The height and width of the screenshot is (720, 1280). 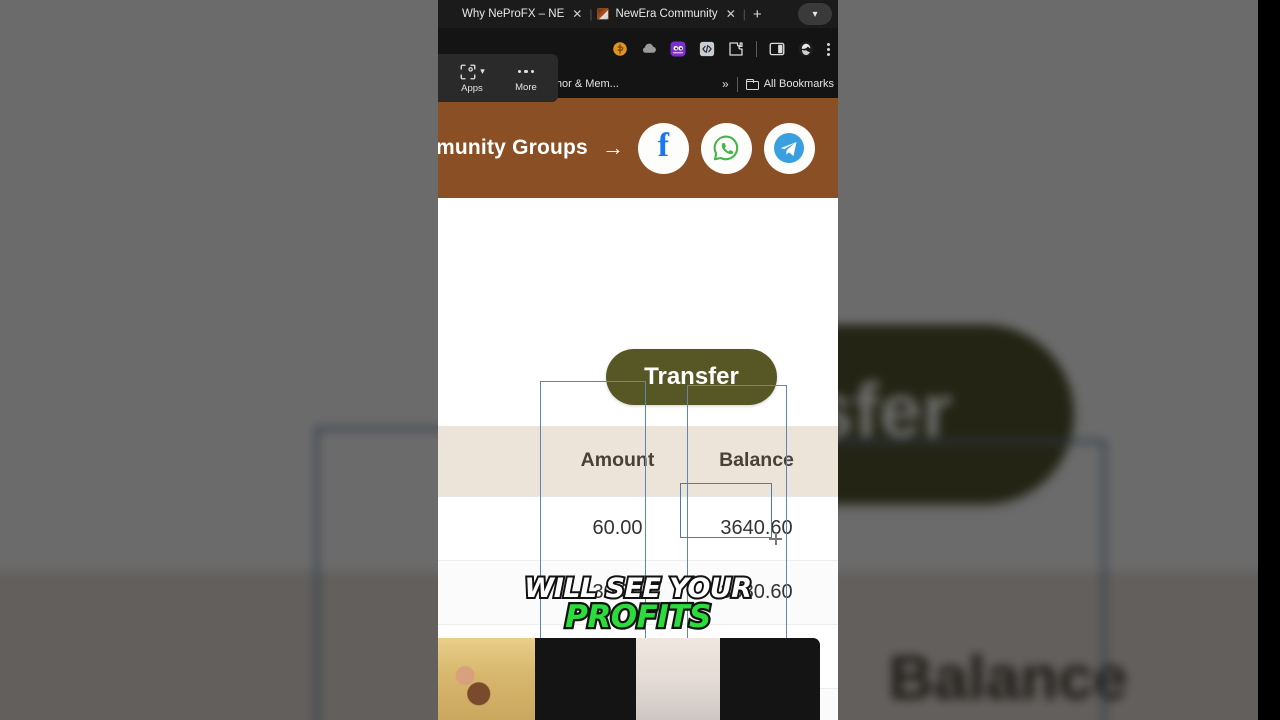 I want to click on code-extension-icon, so click(x=707, y=49).